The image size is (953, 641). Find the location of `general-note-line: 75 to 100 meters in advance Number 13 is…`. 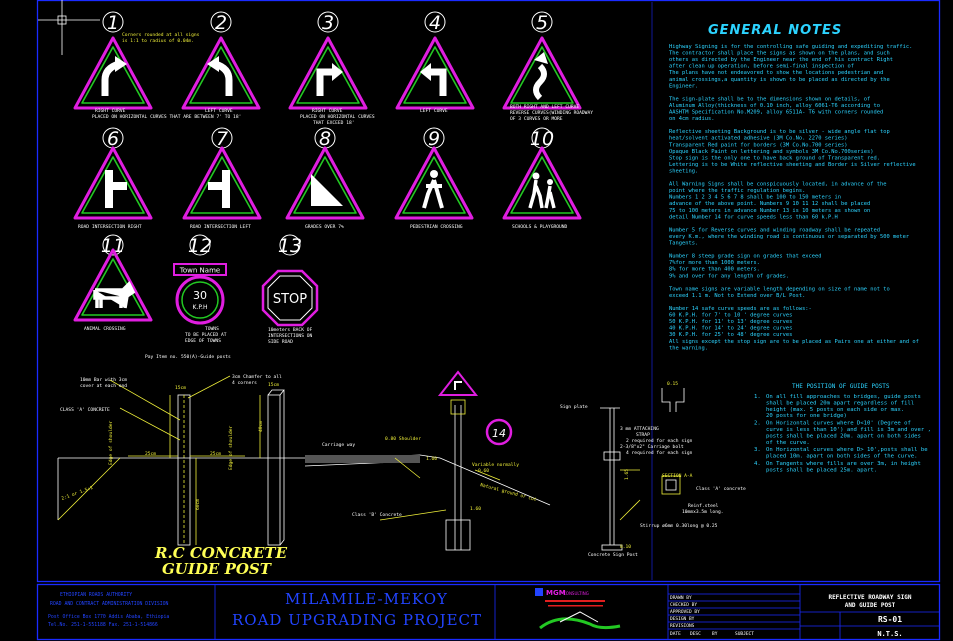

general-note-line: 75 to 100 meters in advance Number 13 is… is located at coordinates (769, 211).